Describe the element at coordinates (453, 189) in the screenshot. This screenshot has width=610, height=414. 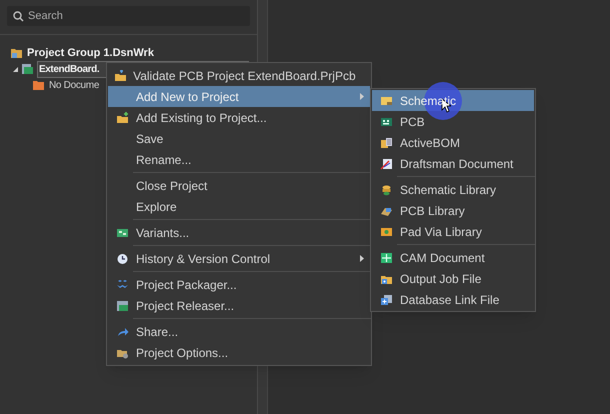
I see `menu-item: Schematic Library` at that location.